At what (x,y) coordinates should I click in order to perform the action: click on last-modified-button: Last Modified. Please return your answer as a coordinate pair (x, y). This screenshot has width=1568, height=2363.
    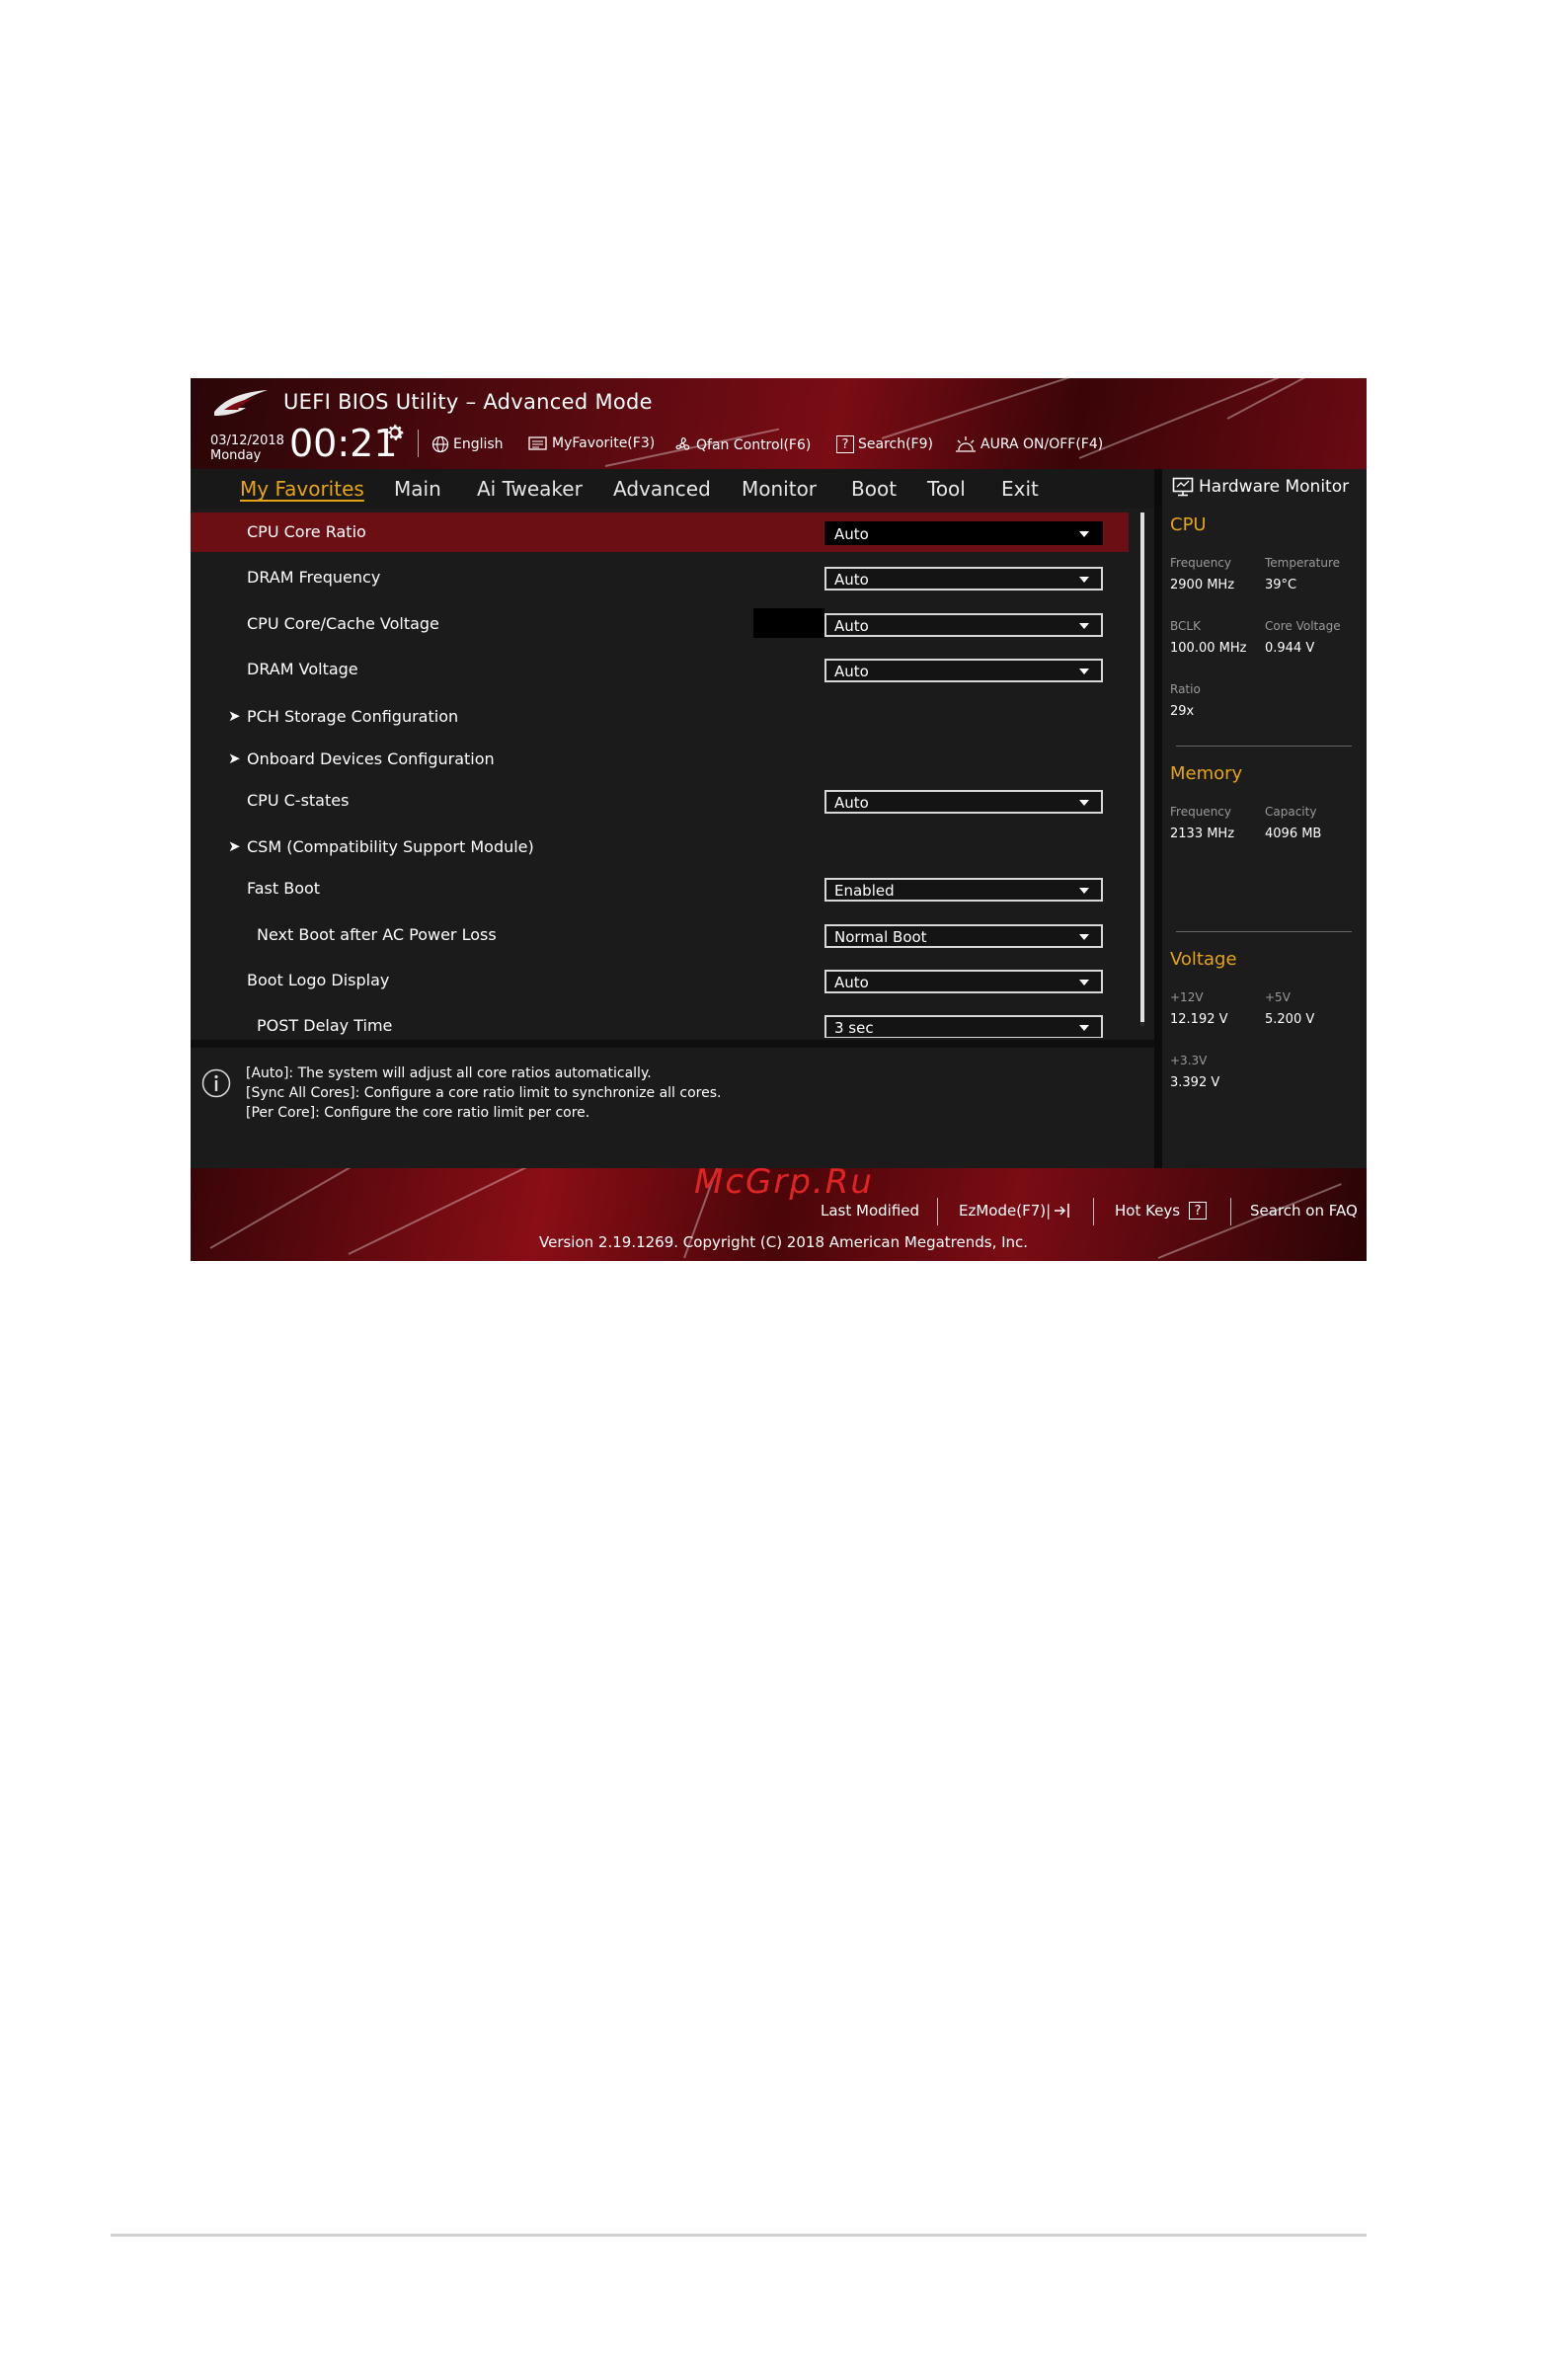
    Looking at the image, I should click on (870, 1211).